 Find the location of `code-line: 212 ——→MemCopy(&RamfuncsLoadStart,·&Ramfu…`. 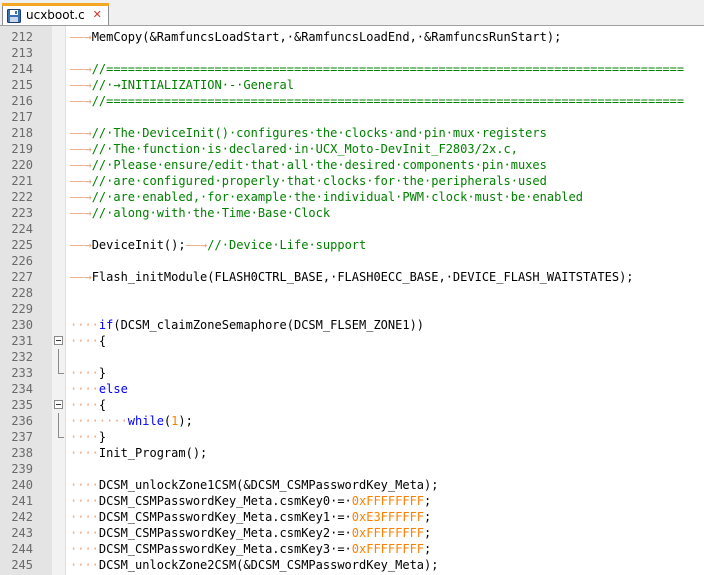

code-line: 212 ——→MemCopy(&RamfuncsLoadStart,·&Ramfu… is located at coordinates (352, 37).